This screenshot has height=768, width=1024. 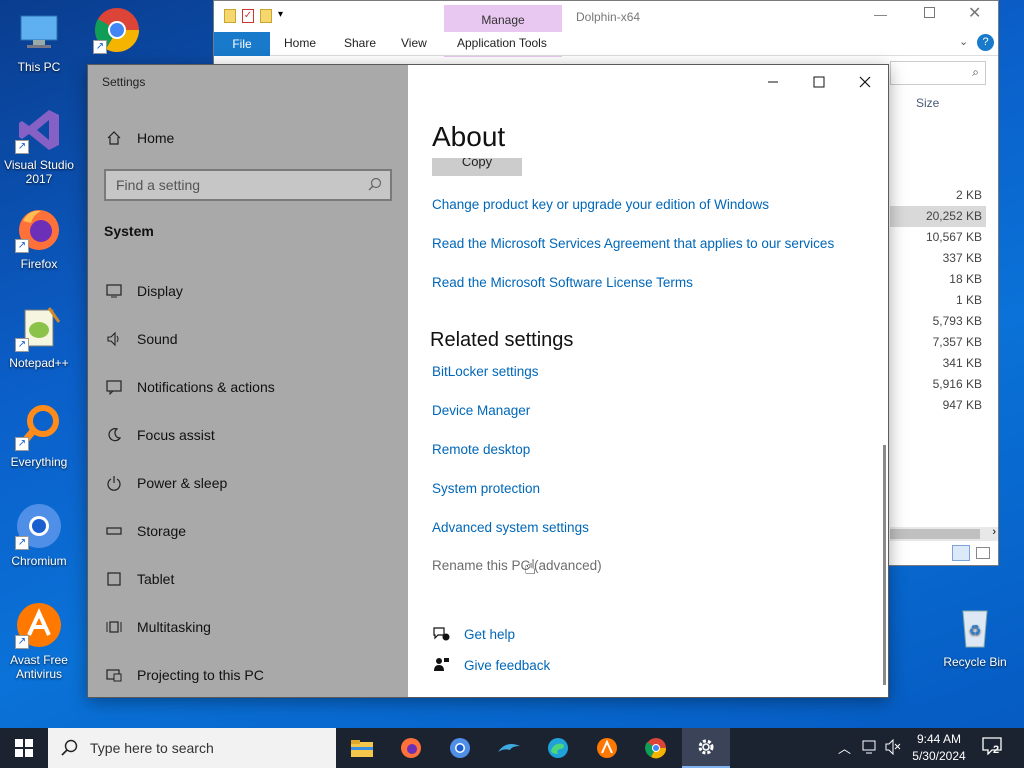 What do you see at coordinates (485, 371) in the screenshot?
I see `bitlocker-settings-link: BitLocker settings` at bounding box center [485, 371].